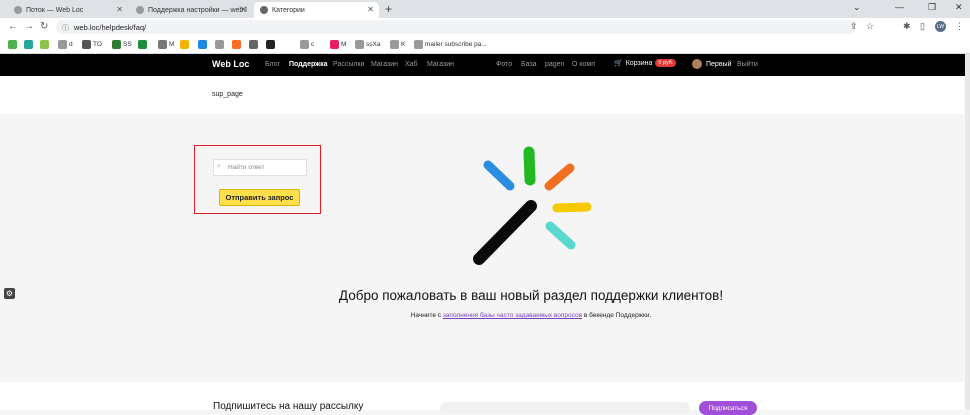 The width and height of the screenshot is (970, 415). Describe the element at coordinates (932, 7) in the screenshot. I see `maximize-icon: ❐` at that location.